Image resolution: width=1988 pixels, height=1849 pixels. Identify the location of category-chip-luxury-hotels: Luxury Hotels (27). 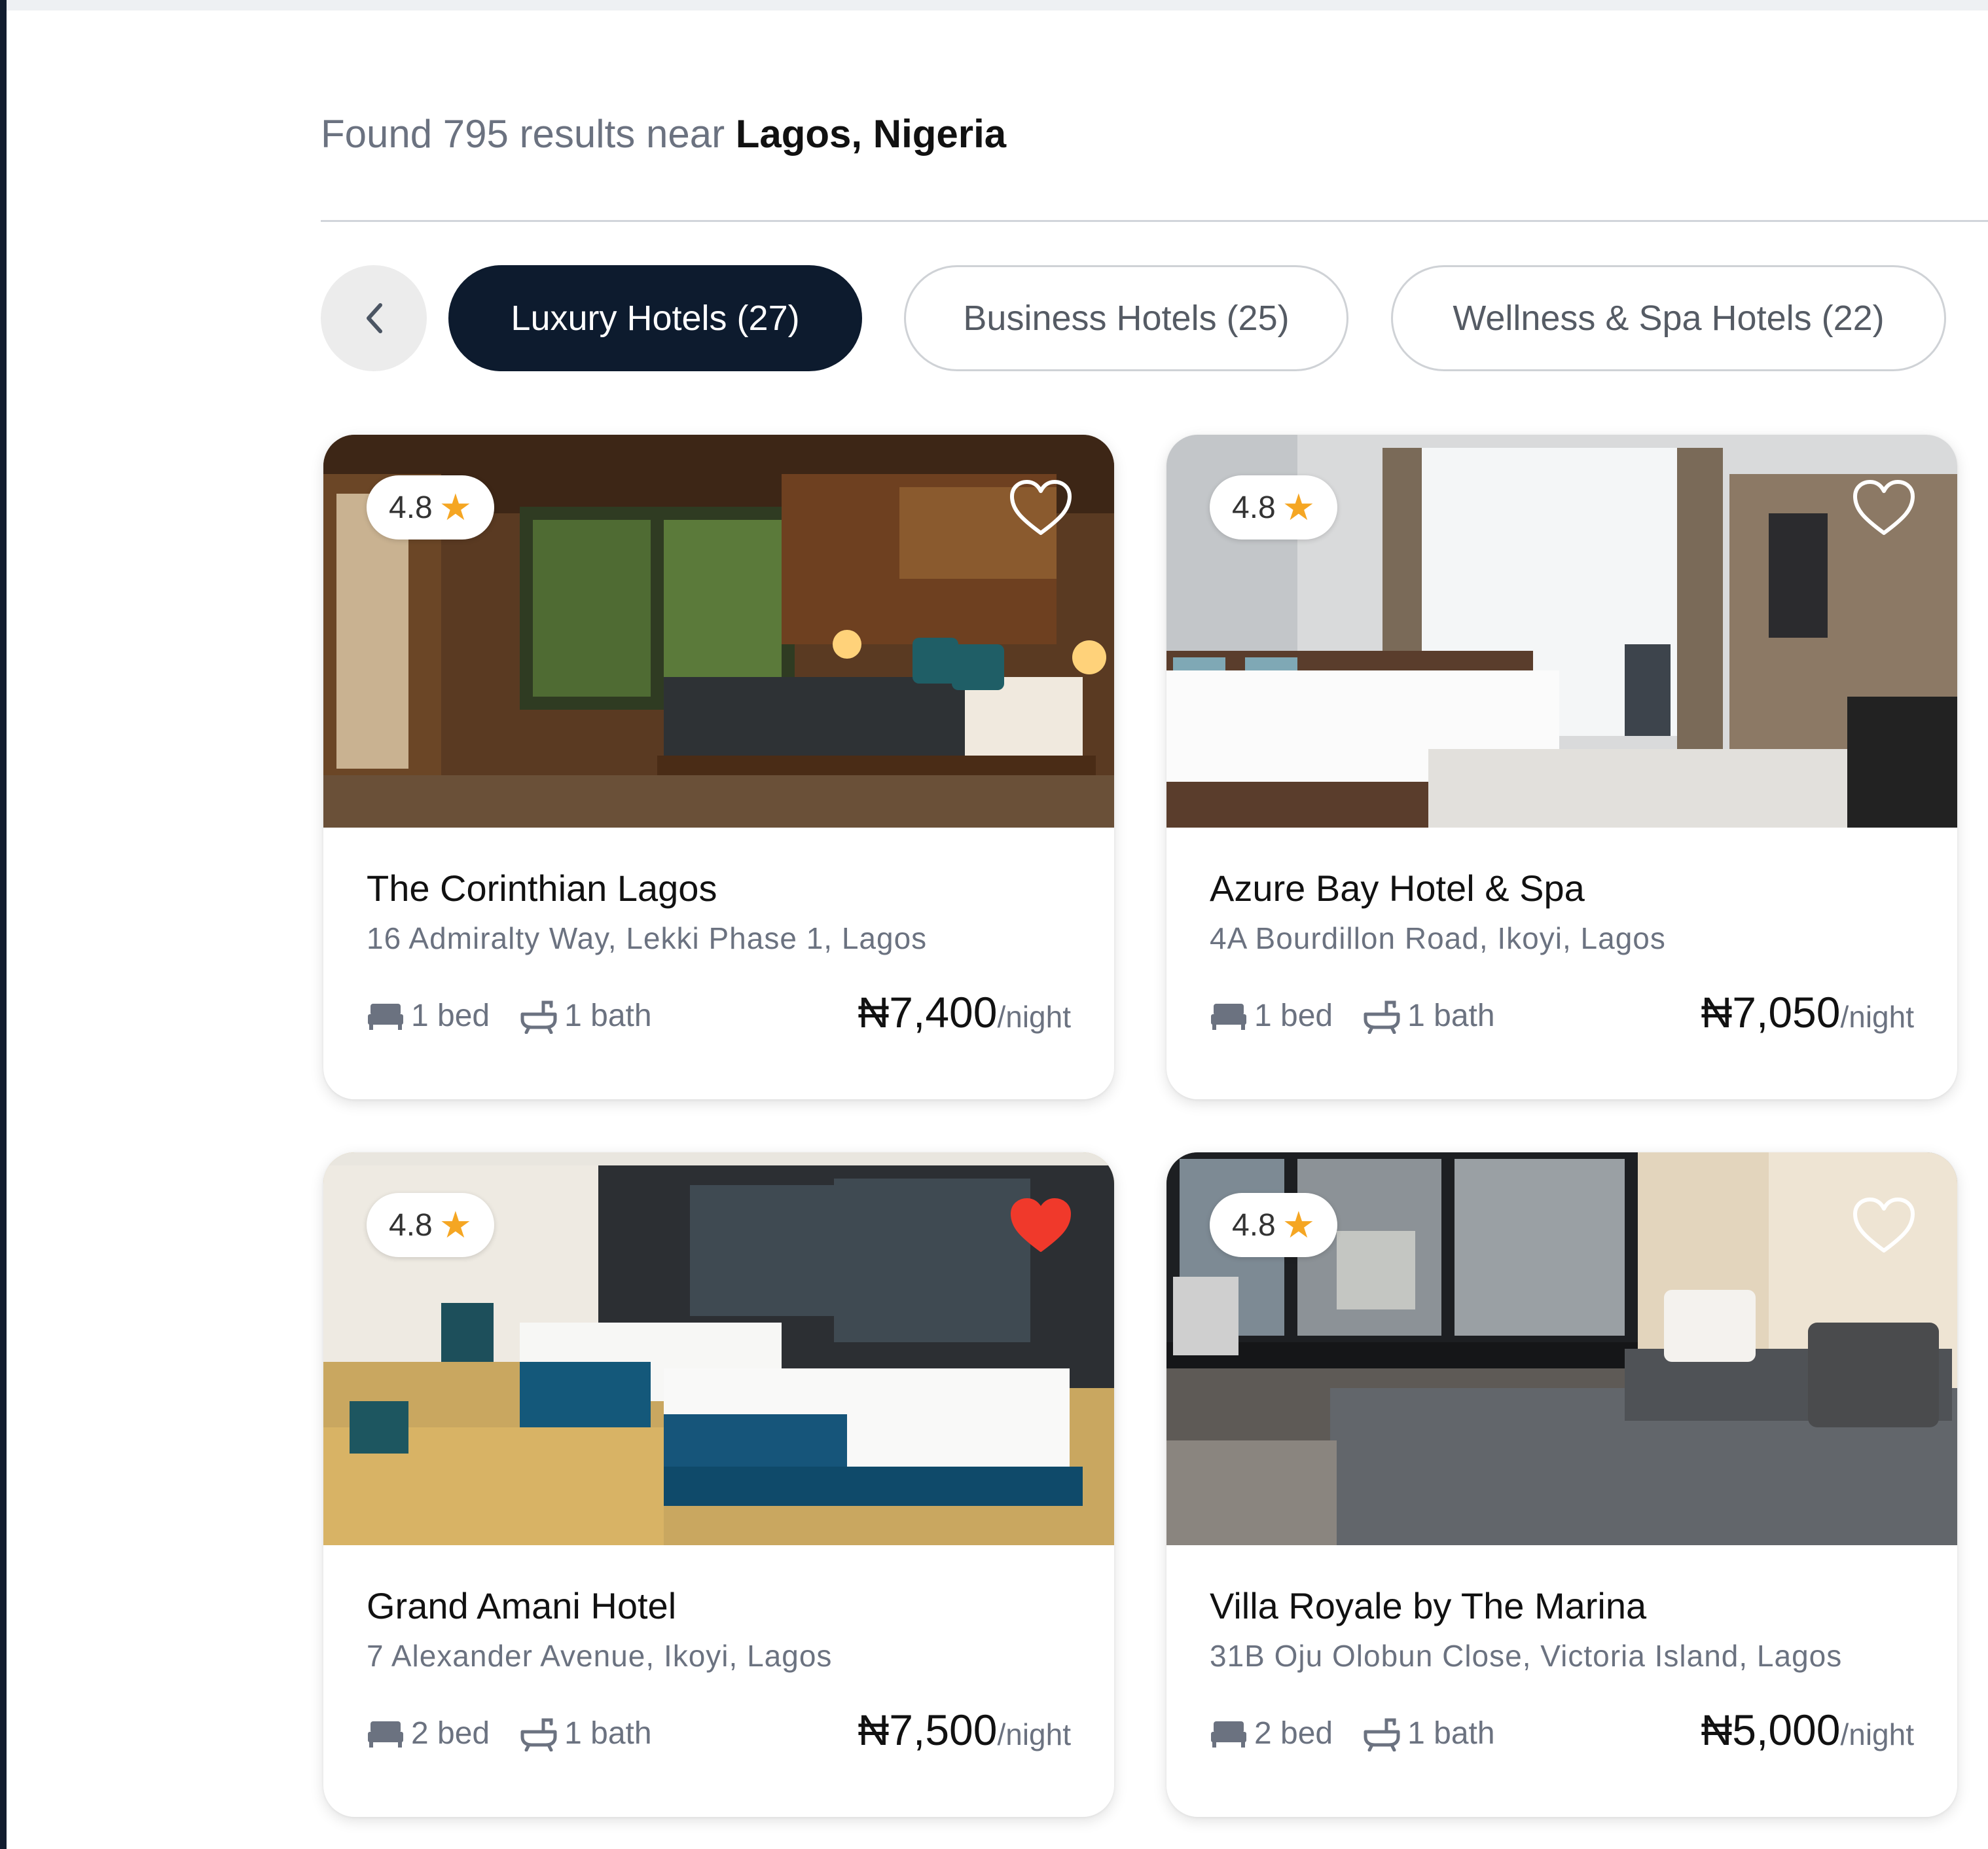
(655, 318).